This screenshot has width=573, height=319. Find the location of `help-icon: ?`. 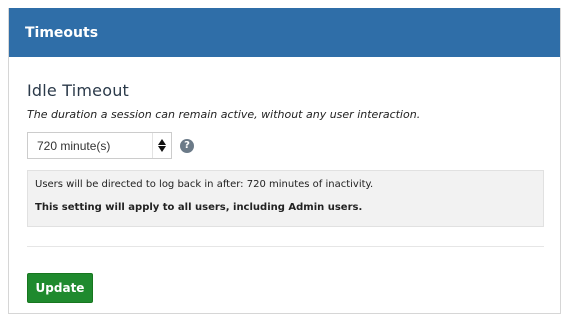

help-icon: ? is located at coordinates (187, 145).